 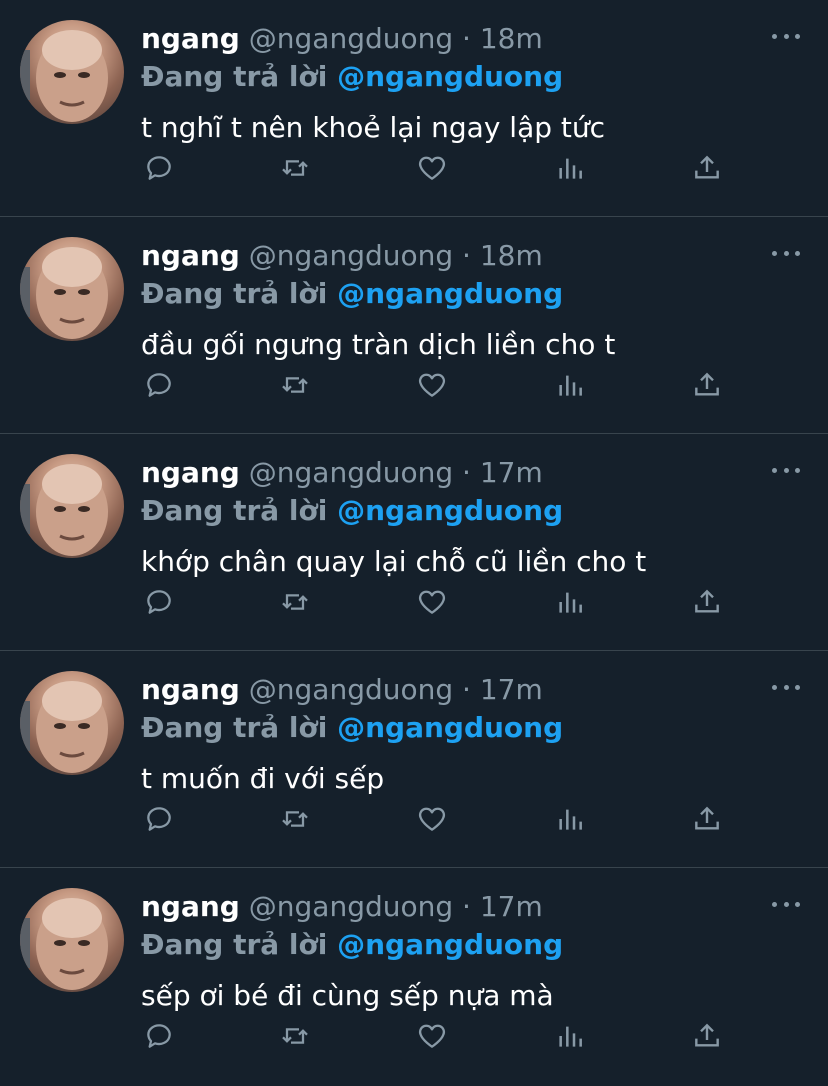 What do you see at coordinates (378, 344) in the screenshot?
I see `tweet-text: đầu gối ngưng tràn dịch liền cho t` at bounding box center [378, 344].